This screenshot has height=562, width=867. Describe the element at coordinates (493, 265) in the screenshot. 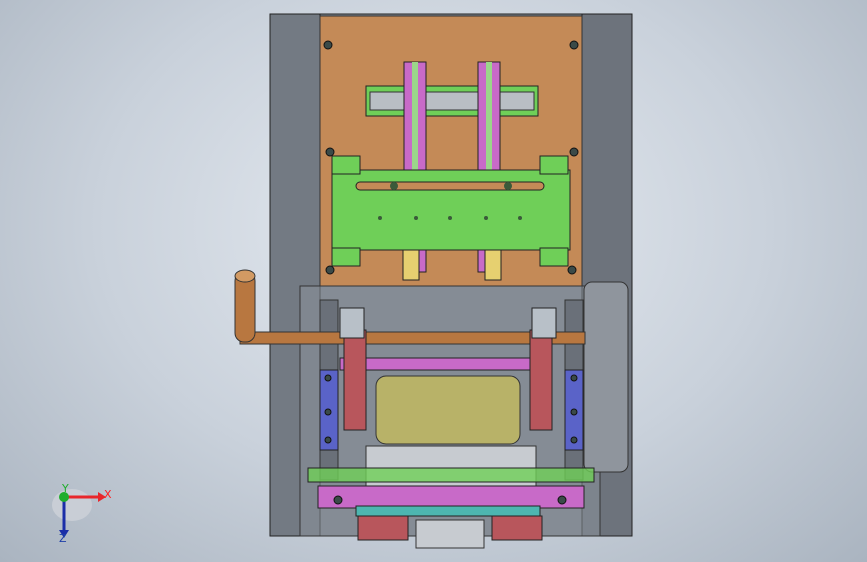

I see `right-clamp` at that location.